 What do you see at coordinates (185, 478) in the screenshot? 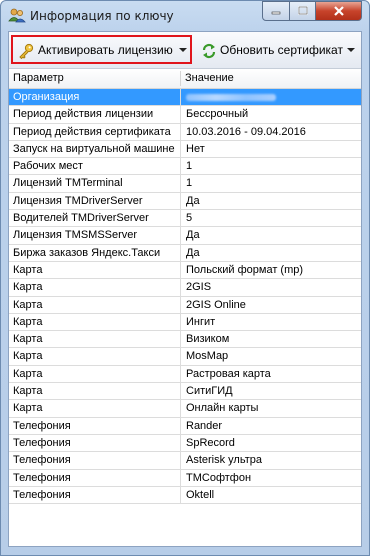
I see `table-row: Телефония ТМСофтфон` at bounding box center [185, 478].